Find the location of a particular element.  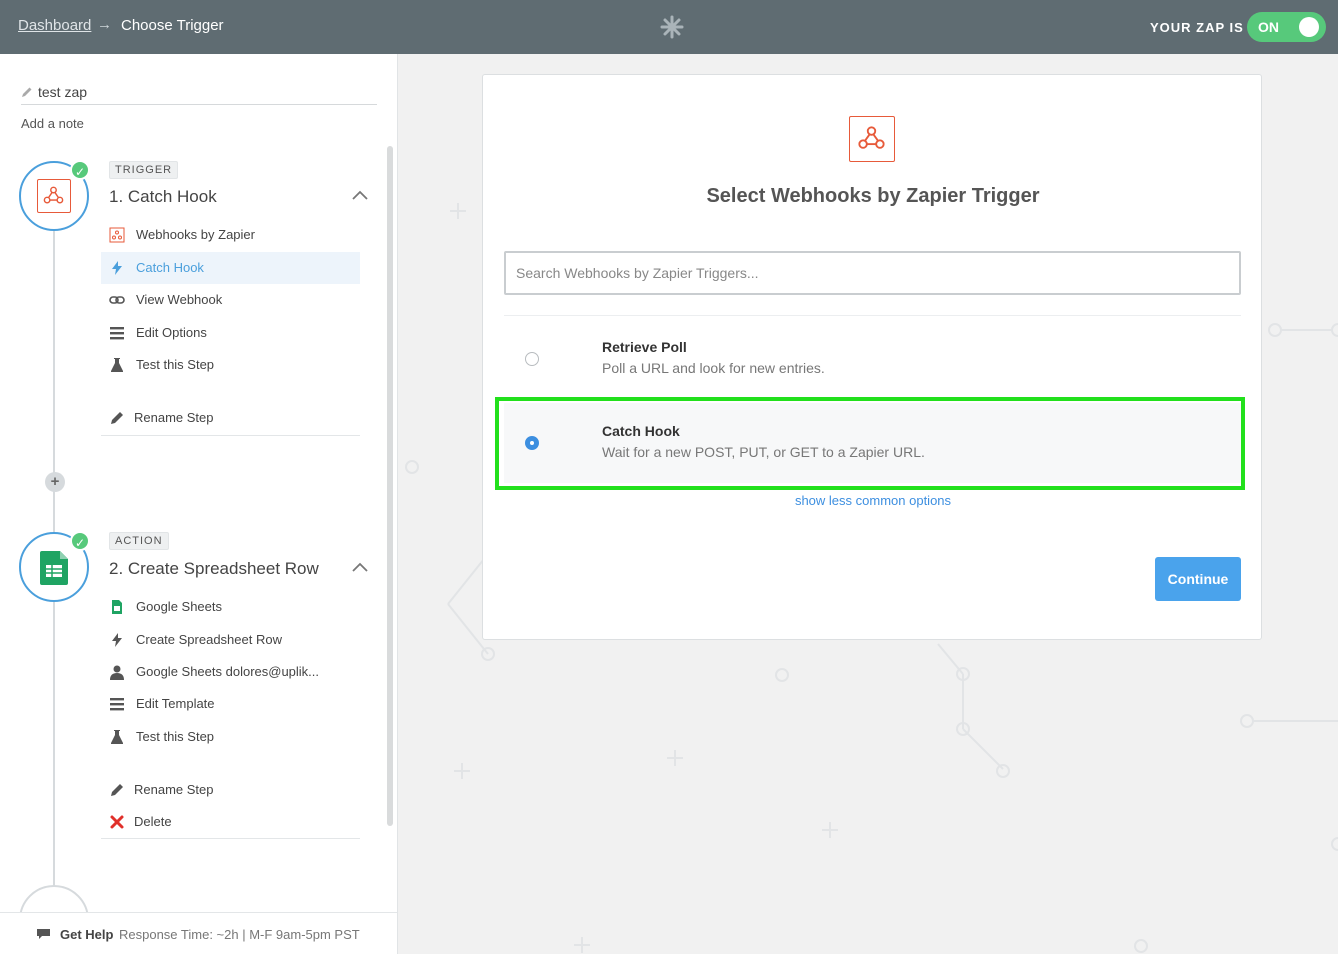

help-response-time: Response Time: ~2h | M-F 9am-5pm PST is located at coordinates (239, 934).